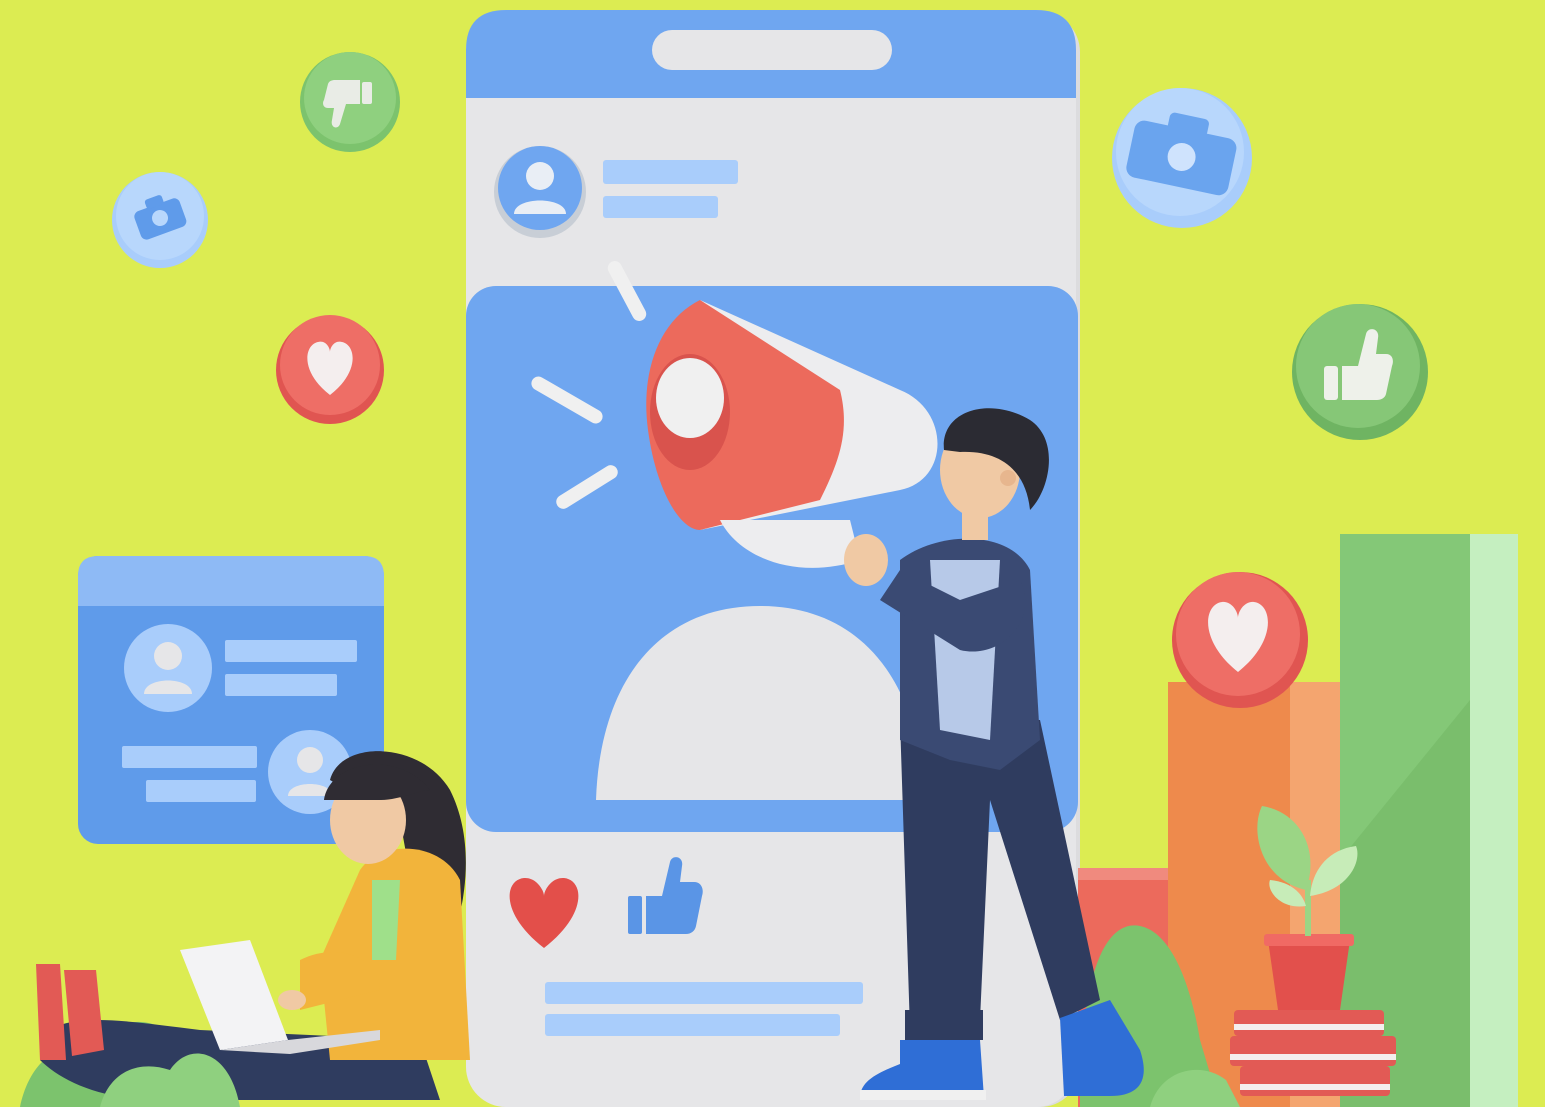 The image size is (1545, 1107). Describe the element at coordinates (1313, 1053) in the screenshot. I see `books-stack` at that location.